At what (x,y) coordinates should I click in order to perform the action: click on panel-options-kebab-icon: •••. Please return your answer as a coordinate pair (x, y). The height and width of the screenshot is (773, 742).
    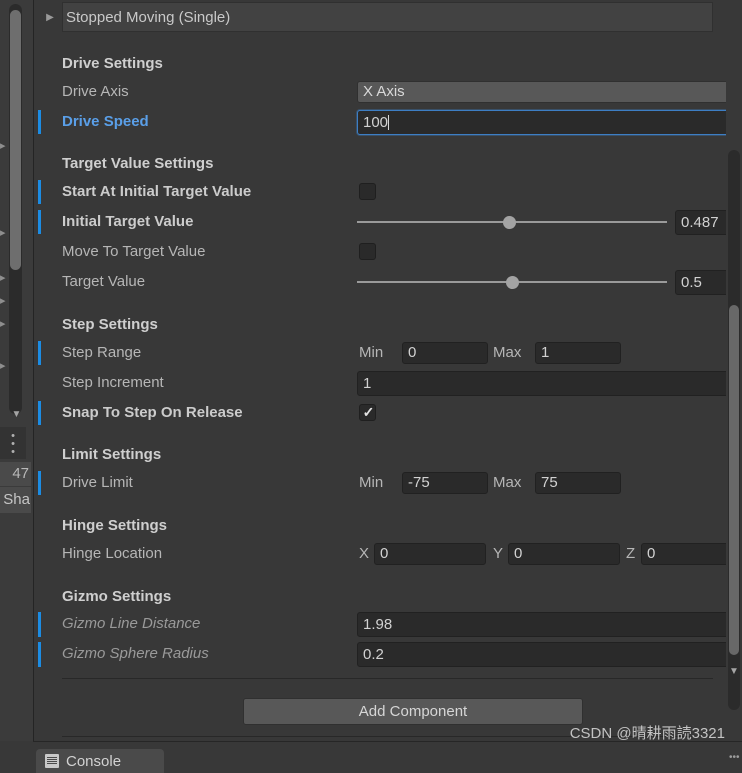
    Looking at the image, I should click on (734, 758).